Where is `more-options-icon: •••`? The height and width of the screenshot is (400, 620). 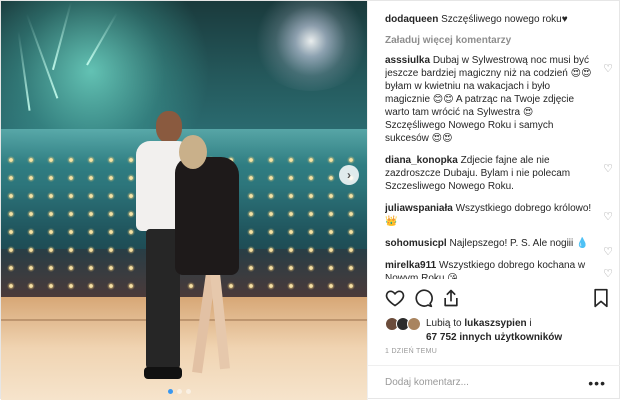
more-options-icon: ••• is located at coordinates (597, 383).